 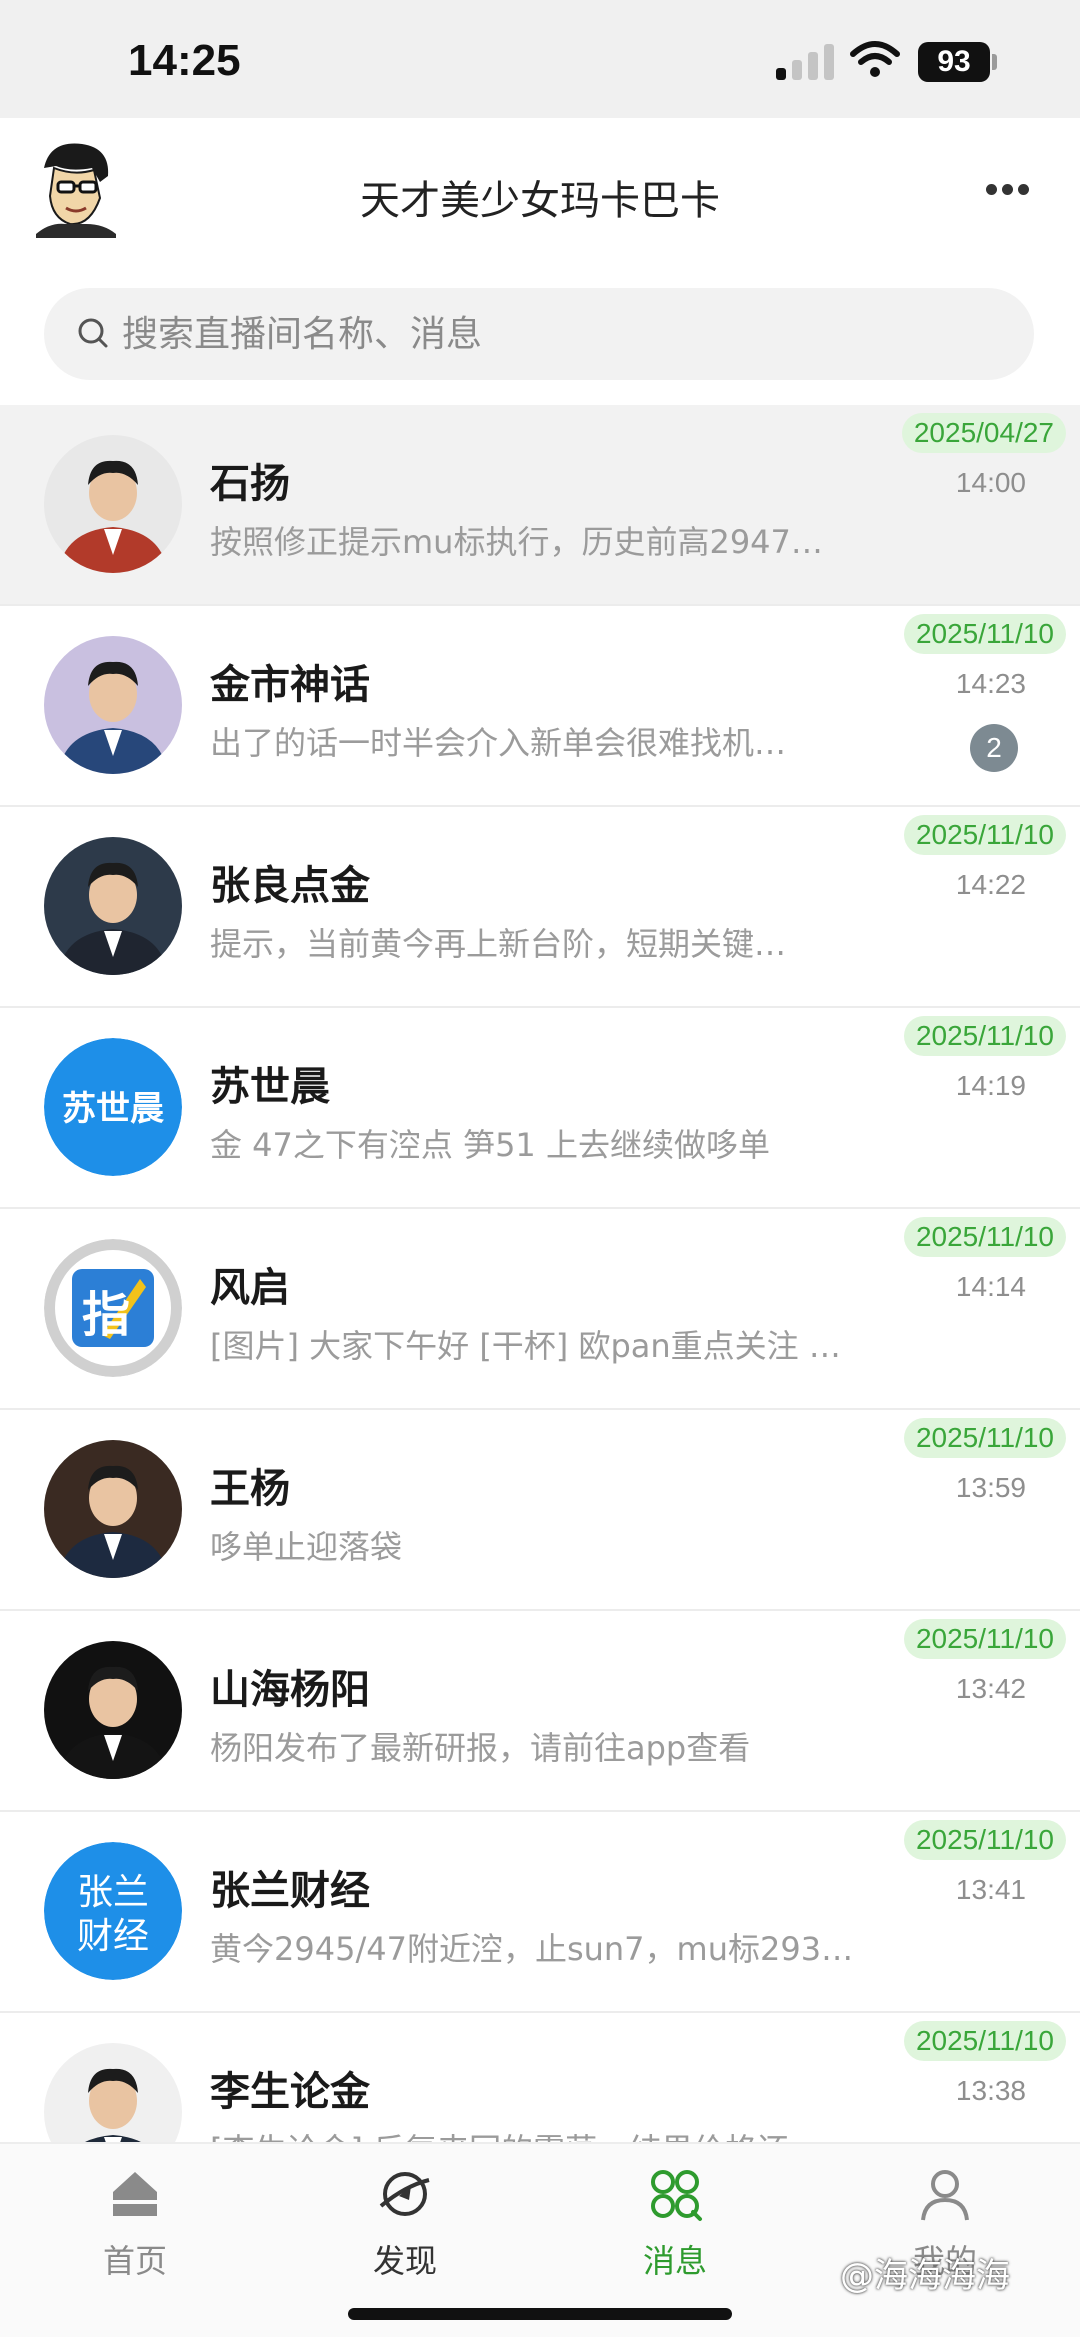 What do you see at coordinates (290, 2092) in the screenshot?
I see `conversation-name: 李生论金` at bounding box center [290, 2092].